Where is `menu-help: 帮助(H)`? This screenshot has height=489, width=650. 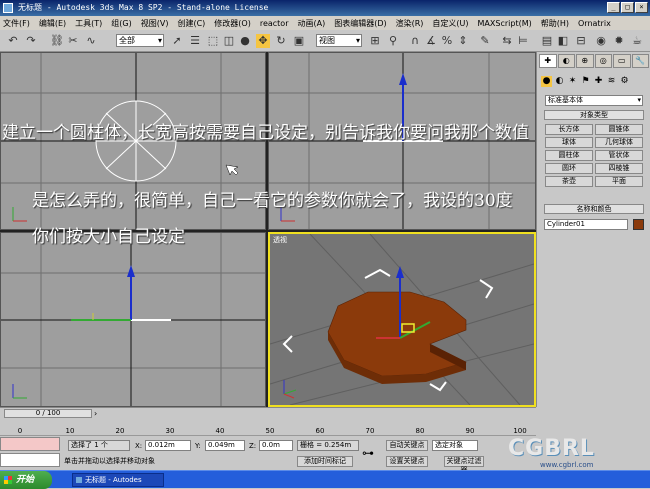 menu-help: 帮助(H) is located at coordinates (555, 23).